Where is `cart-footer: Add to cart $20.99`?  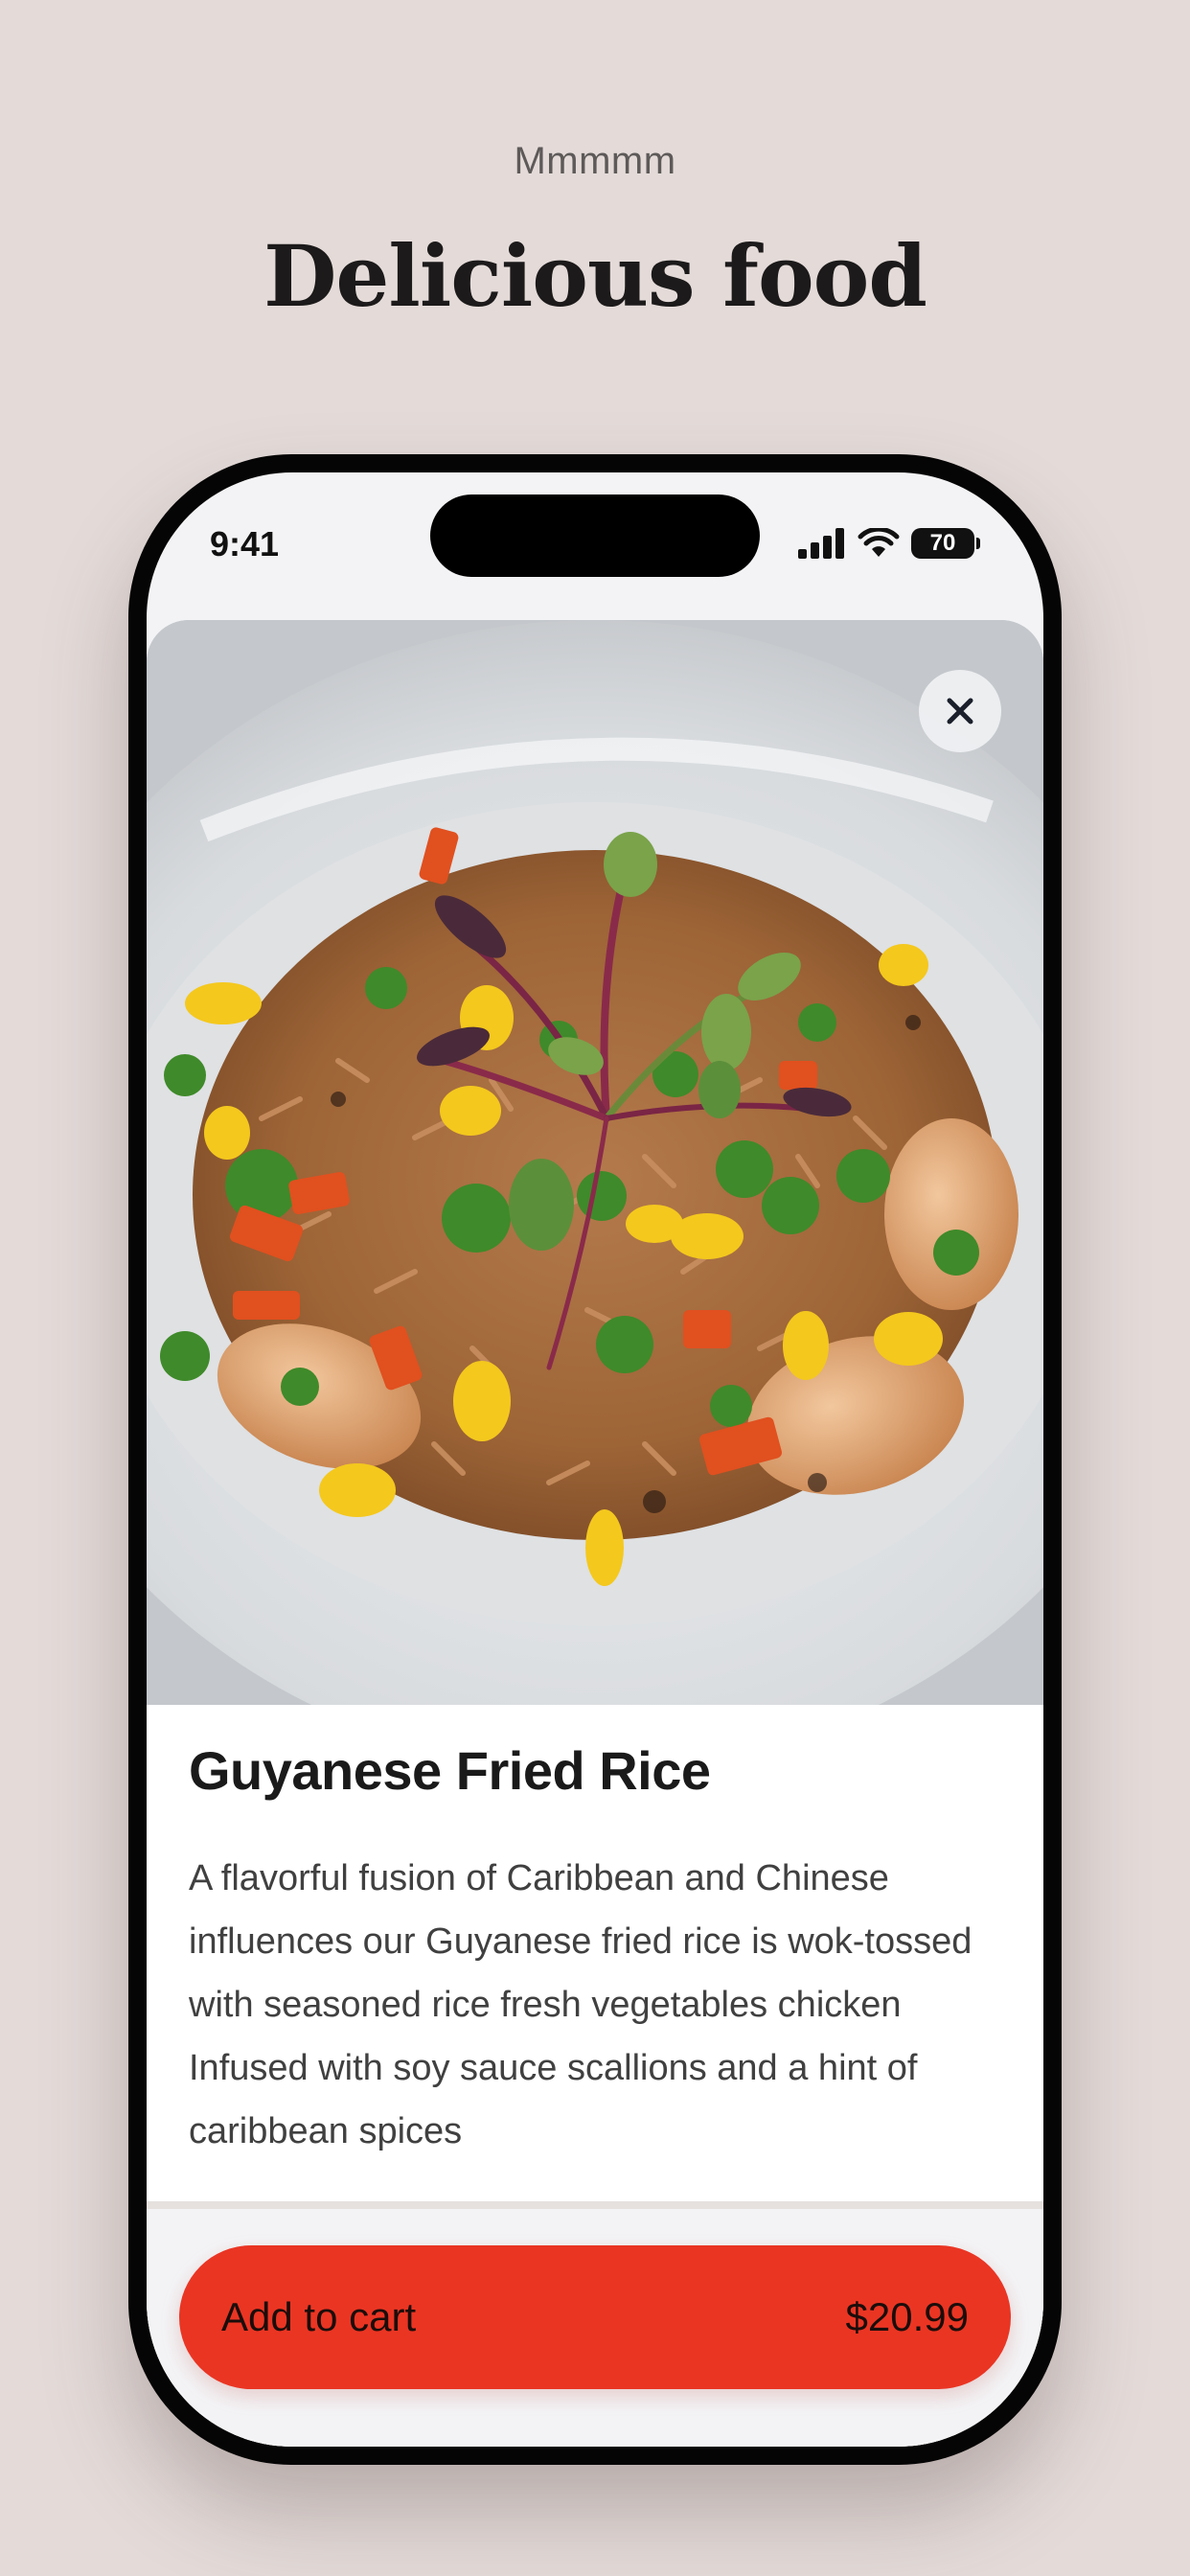 cart-footer: Add to cart $20.99 is located at coordinates (595, 2328).